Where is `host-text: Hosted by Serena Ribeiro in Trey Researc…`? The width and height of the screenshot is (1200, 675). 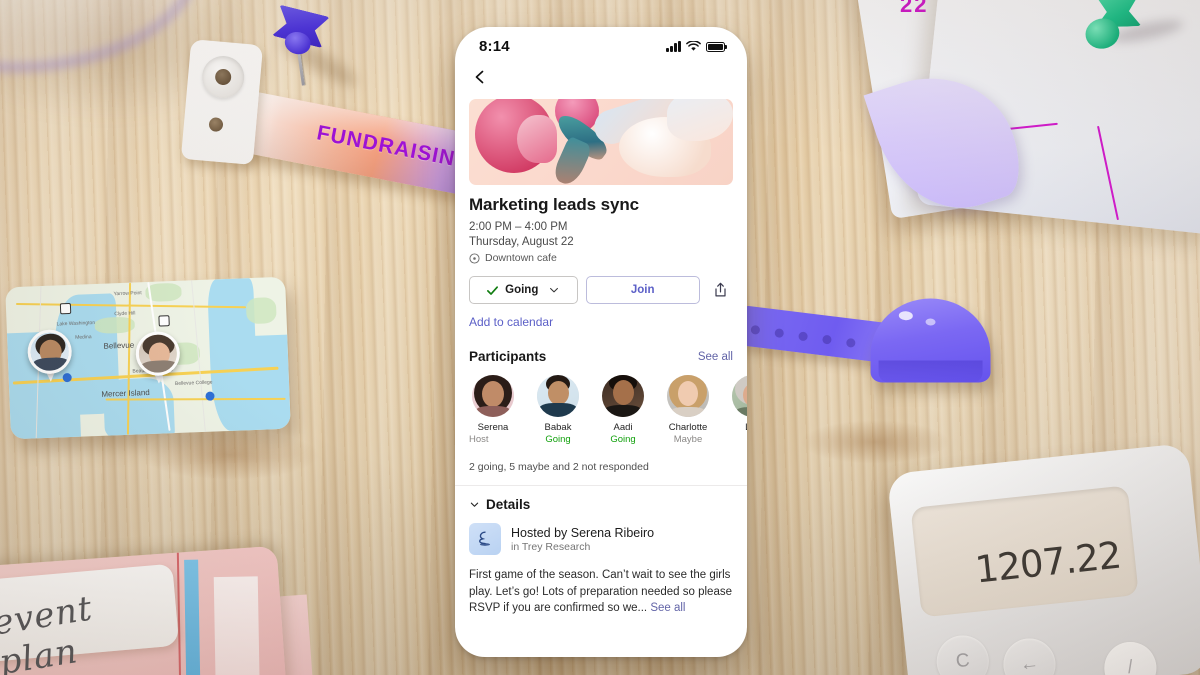
host-text: Hosted by Serena Ribeiro in Trey Researc… is located at coordinates (582, 539).